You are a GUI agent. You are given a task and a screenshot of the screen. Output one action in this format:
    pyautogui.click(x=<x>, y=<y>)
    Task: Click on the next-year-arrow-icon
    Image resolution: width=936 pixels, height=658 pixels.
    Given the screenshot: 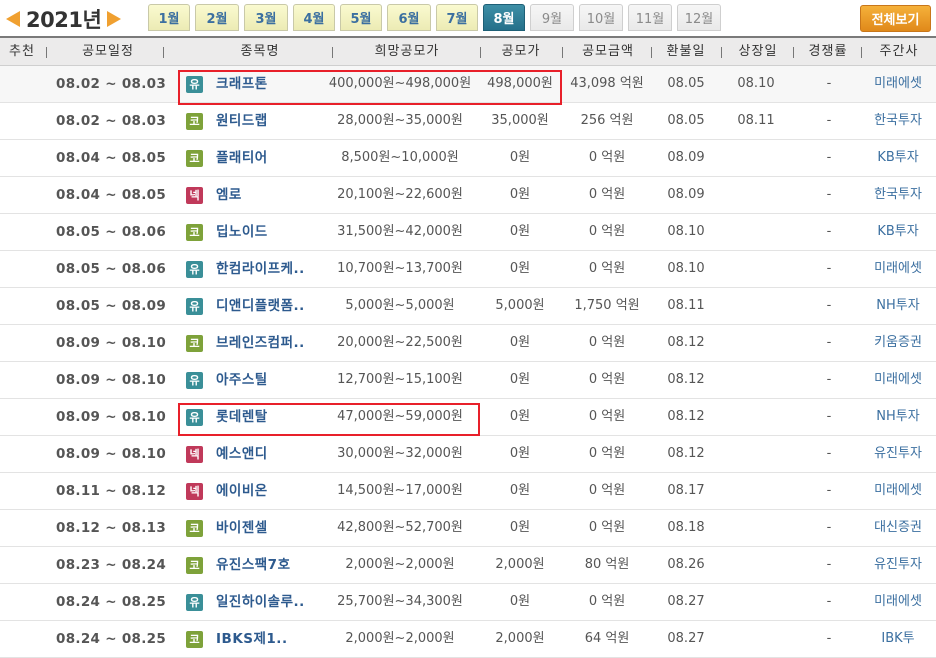 What is the action you would take?
    pyautogui.click(x=114, y=19)
    